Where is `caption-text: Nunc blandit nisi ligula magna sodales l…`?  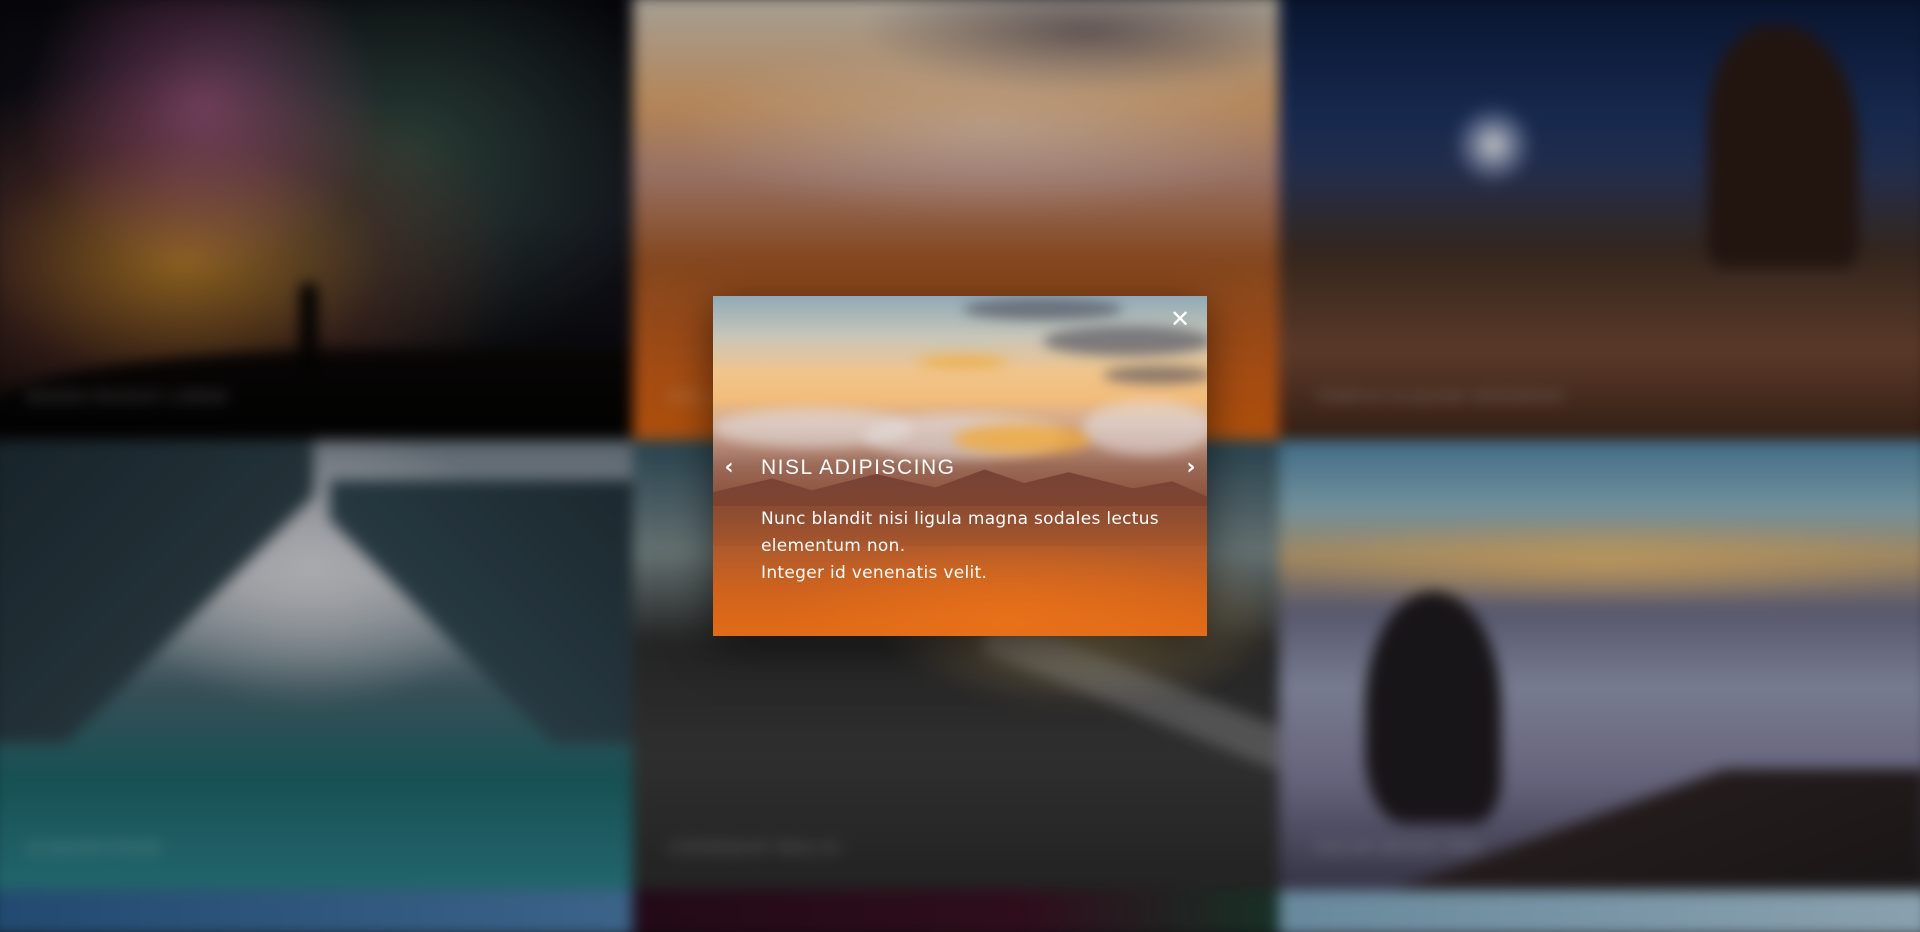
caption-text: Nunc blandit nisi ligula magna sodales l… is located at coordinates (971, 546).